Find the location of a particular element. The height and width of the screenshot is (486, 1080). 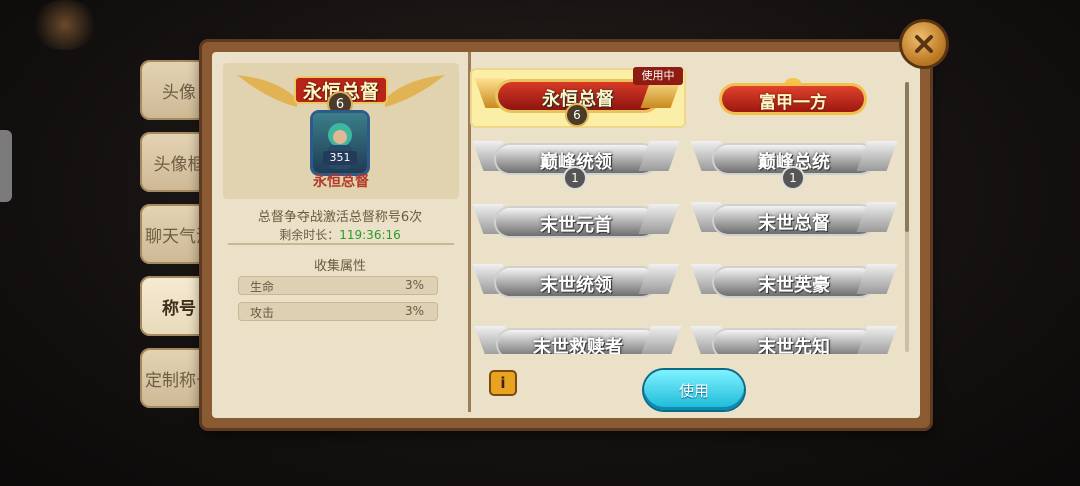

close-icon is located at coordinates (924, 44).